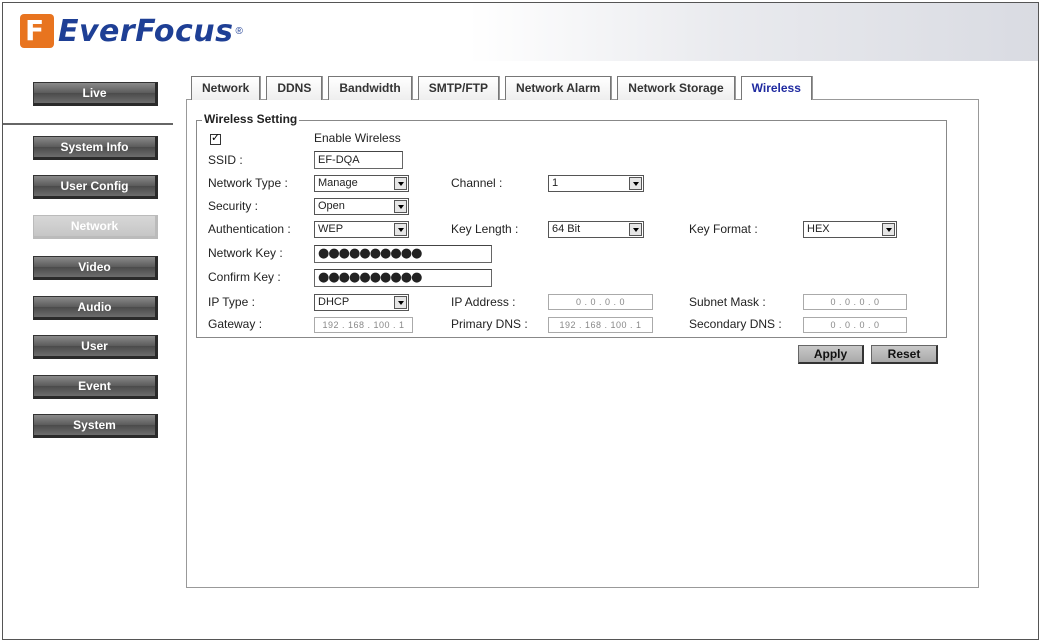  What do you see at coordinates (95, 308) in the screenshot?
I see `sidebar-item-audio: Audio` at bounding box center [95, 308].